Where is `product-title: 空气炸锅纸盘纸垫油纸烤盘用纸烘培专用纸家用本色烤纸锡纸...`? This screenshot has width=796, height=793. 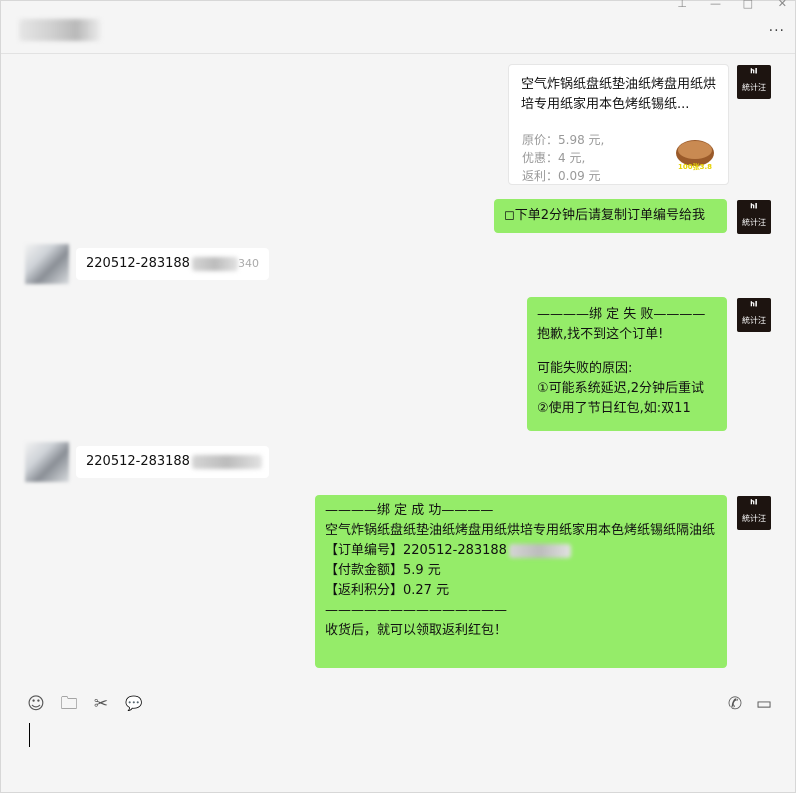
product-title: 空气炸锅纸盘纸垫油纸烤盘用纸烘培专用纸家用本色烤纸锡纸... is located at coordinates (619, 94).